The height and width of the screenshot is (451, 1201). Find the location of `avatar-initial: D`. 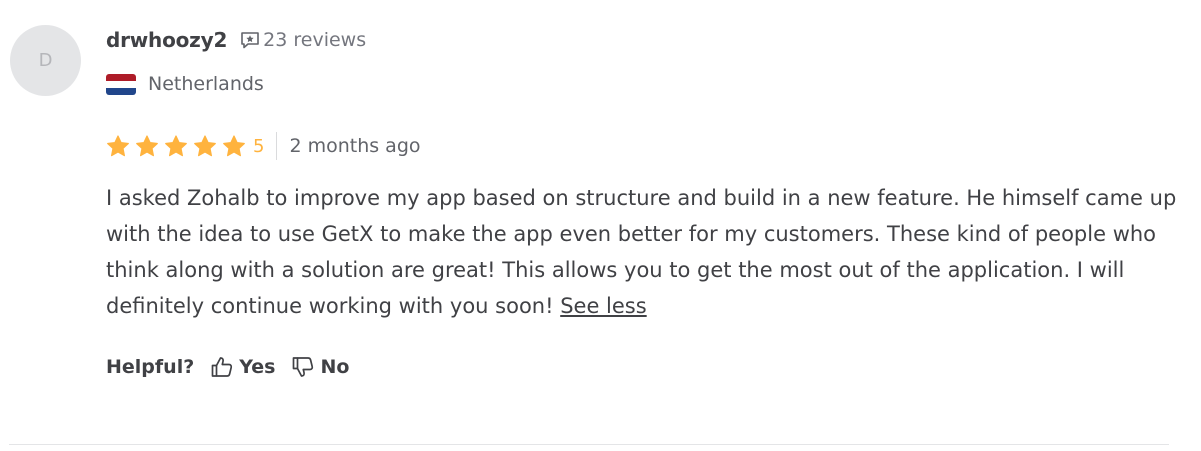

avatar-initial: D is located at coordinates (45, 60).